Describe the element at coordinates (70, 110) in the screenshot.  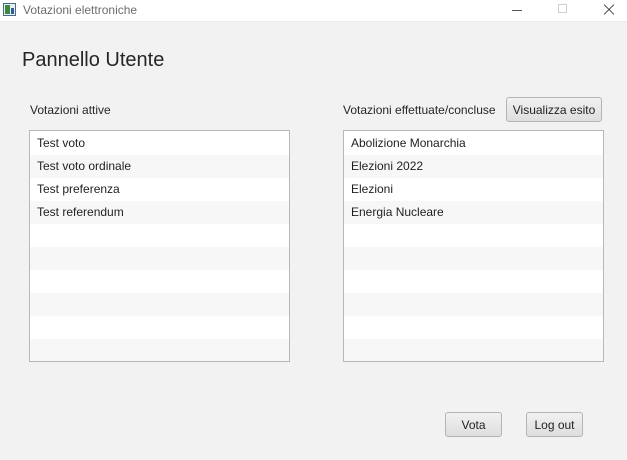
I see `active-votes-label: Votazioni attive` at that location.